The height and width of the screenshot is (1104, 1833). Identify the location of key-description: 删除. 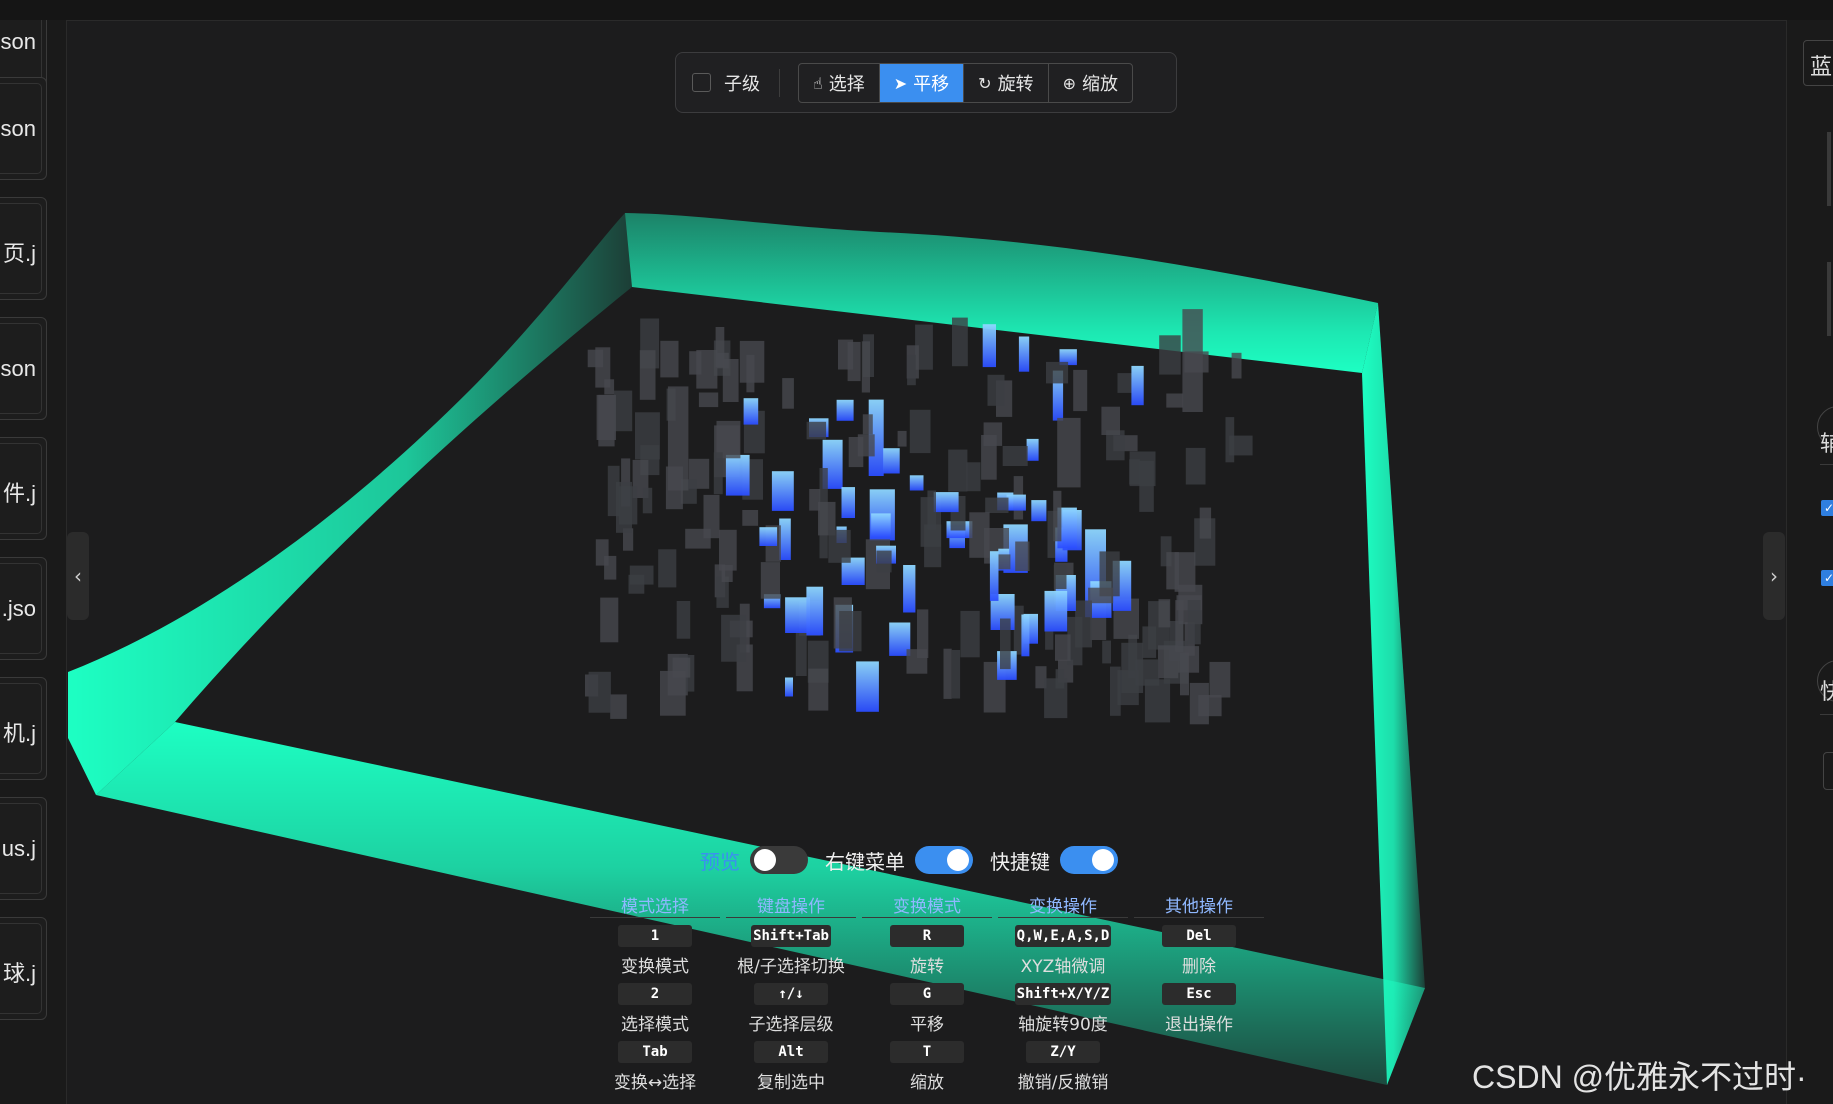
(1199, 967).